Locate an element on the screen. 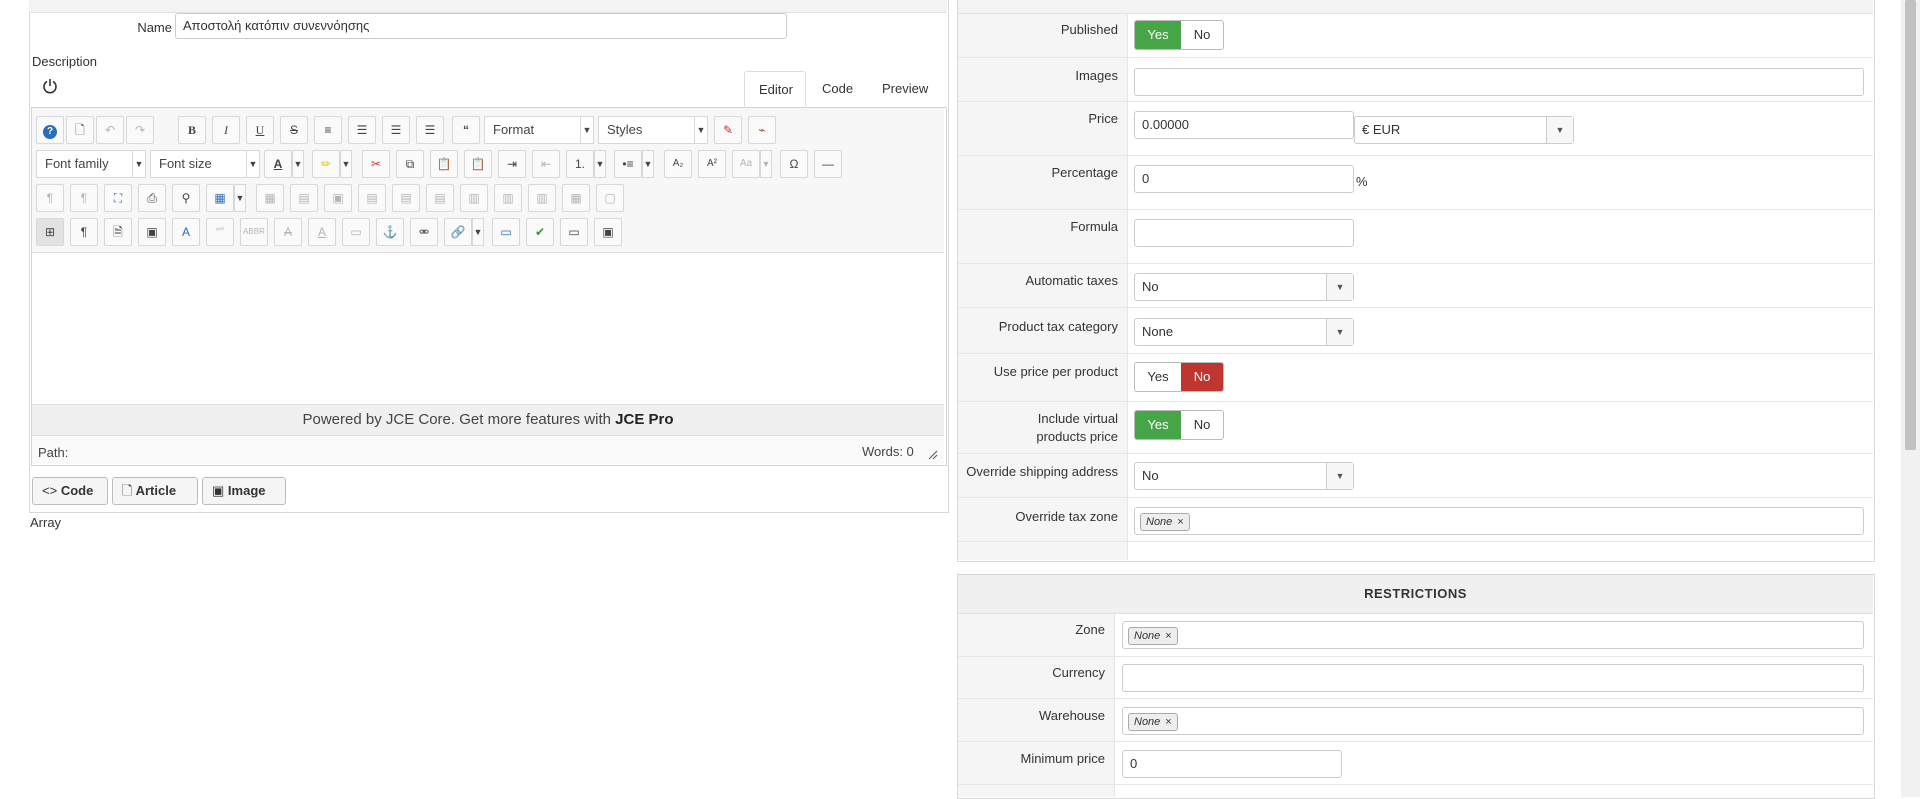  tab-editor: Editor is located at coordinates (775, 89).